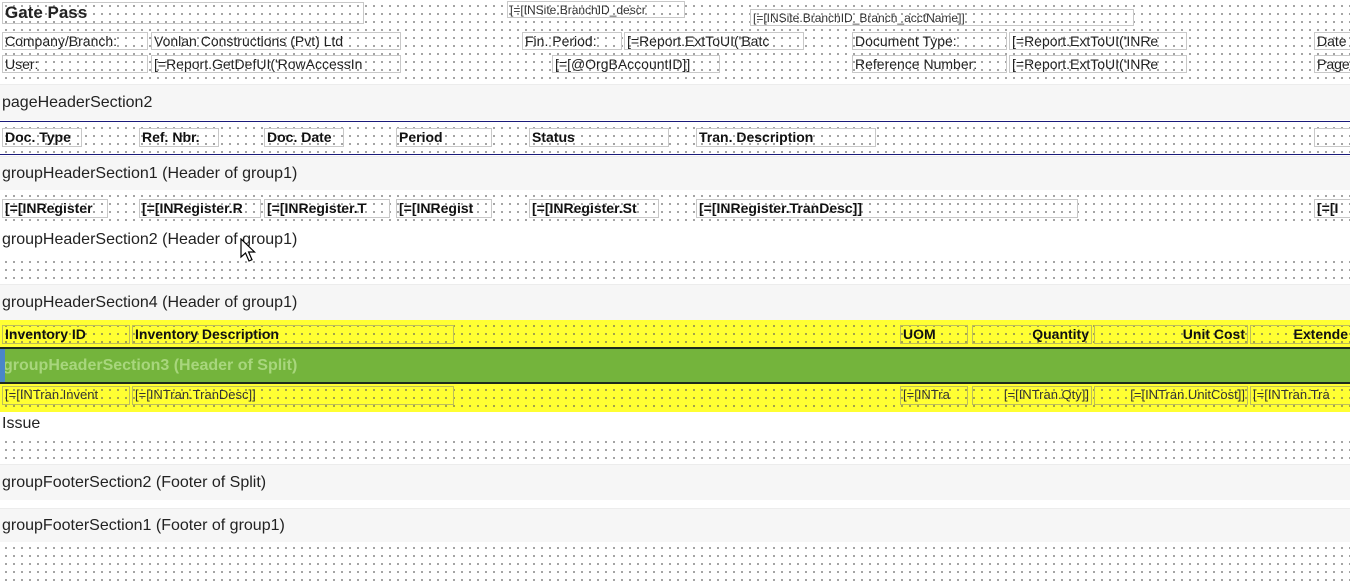 Image resolution: width=1350 pixels, height=581 pixels. I want to click on issue-band: Issue, so click(675, 424).